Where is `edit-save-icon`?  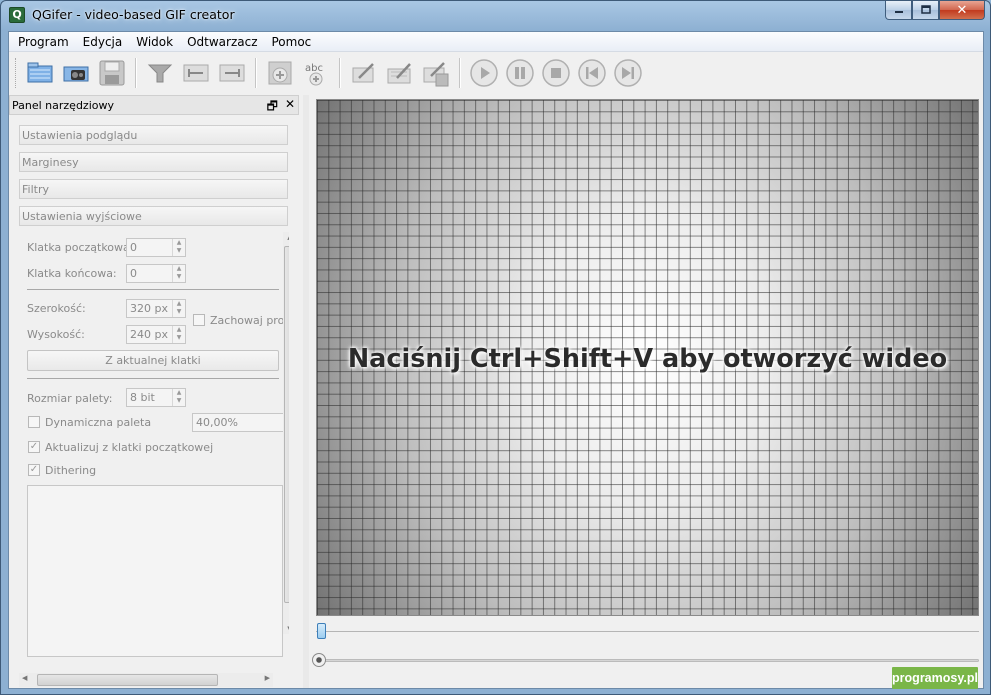
edit-save-icon is located at coordinates (436, 74).